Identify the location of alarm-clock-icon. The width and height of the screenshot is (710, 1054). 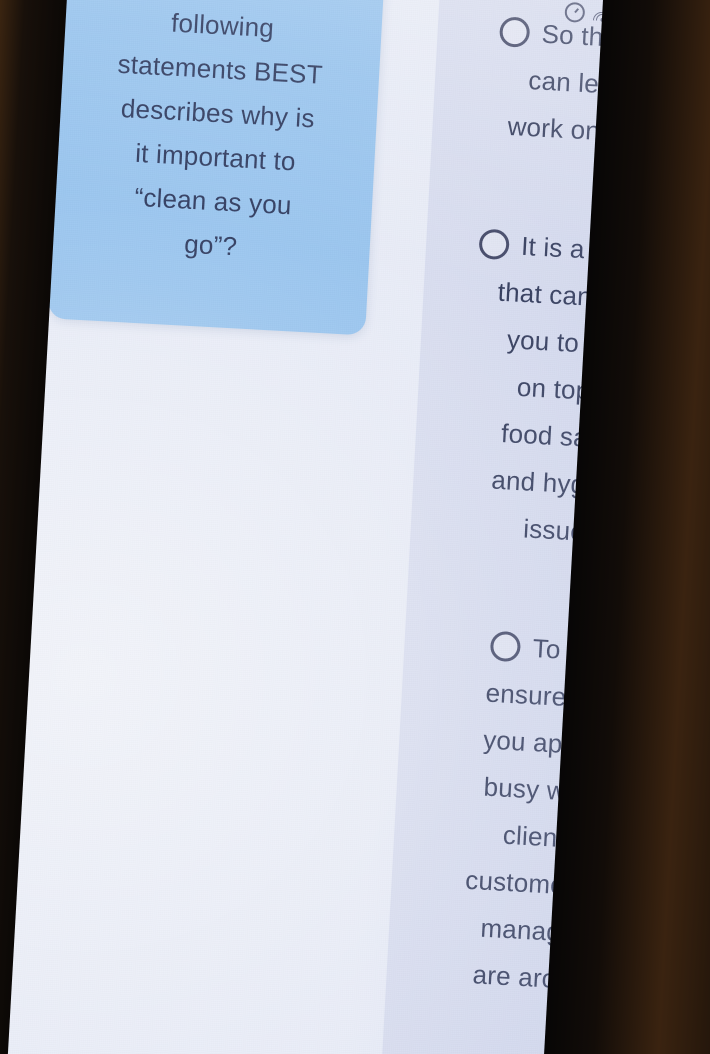
(575, 12).